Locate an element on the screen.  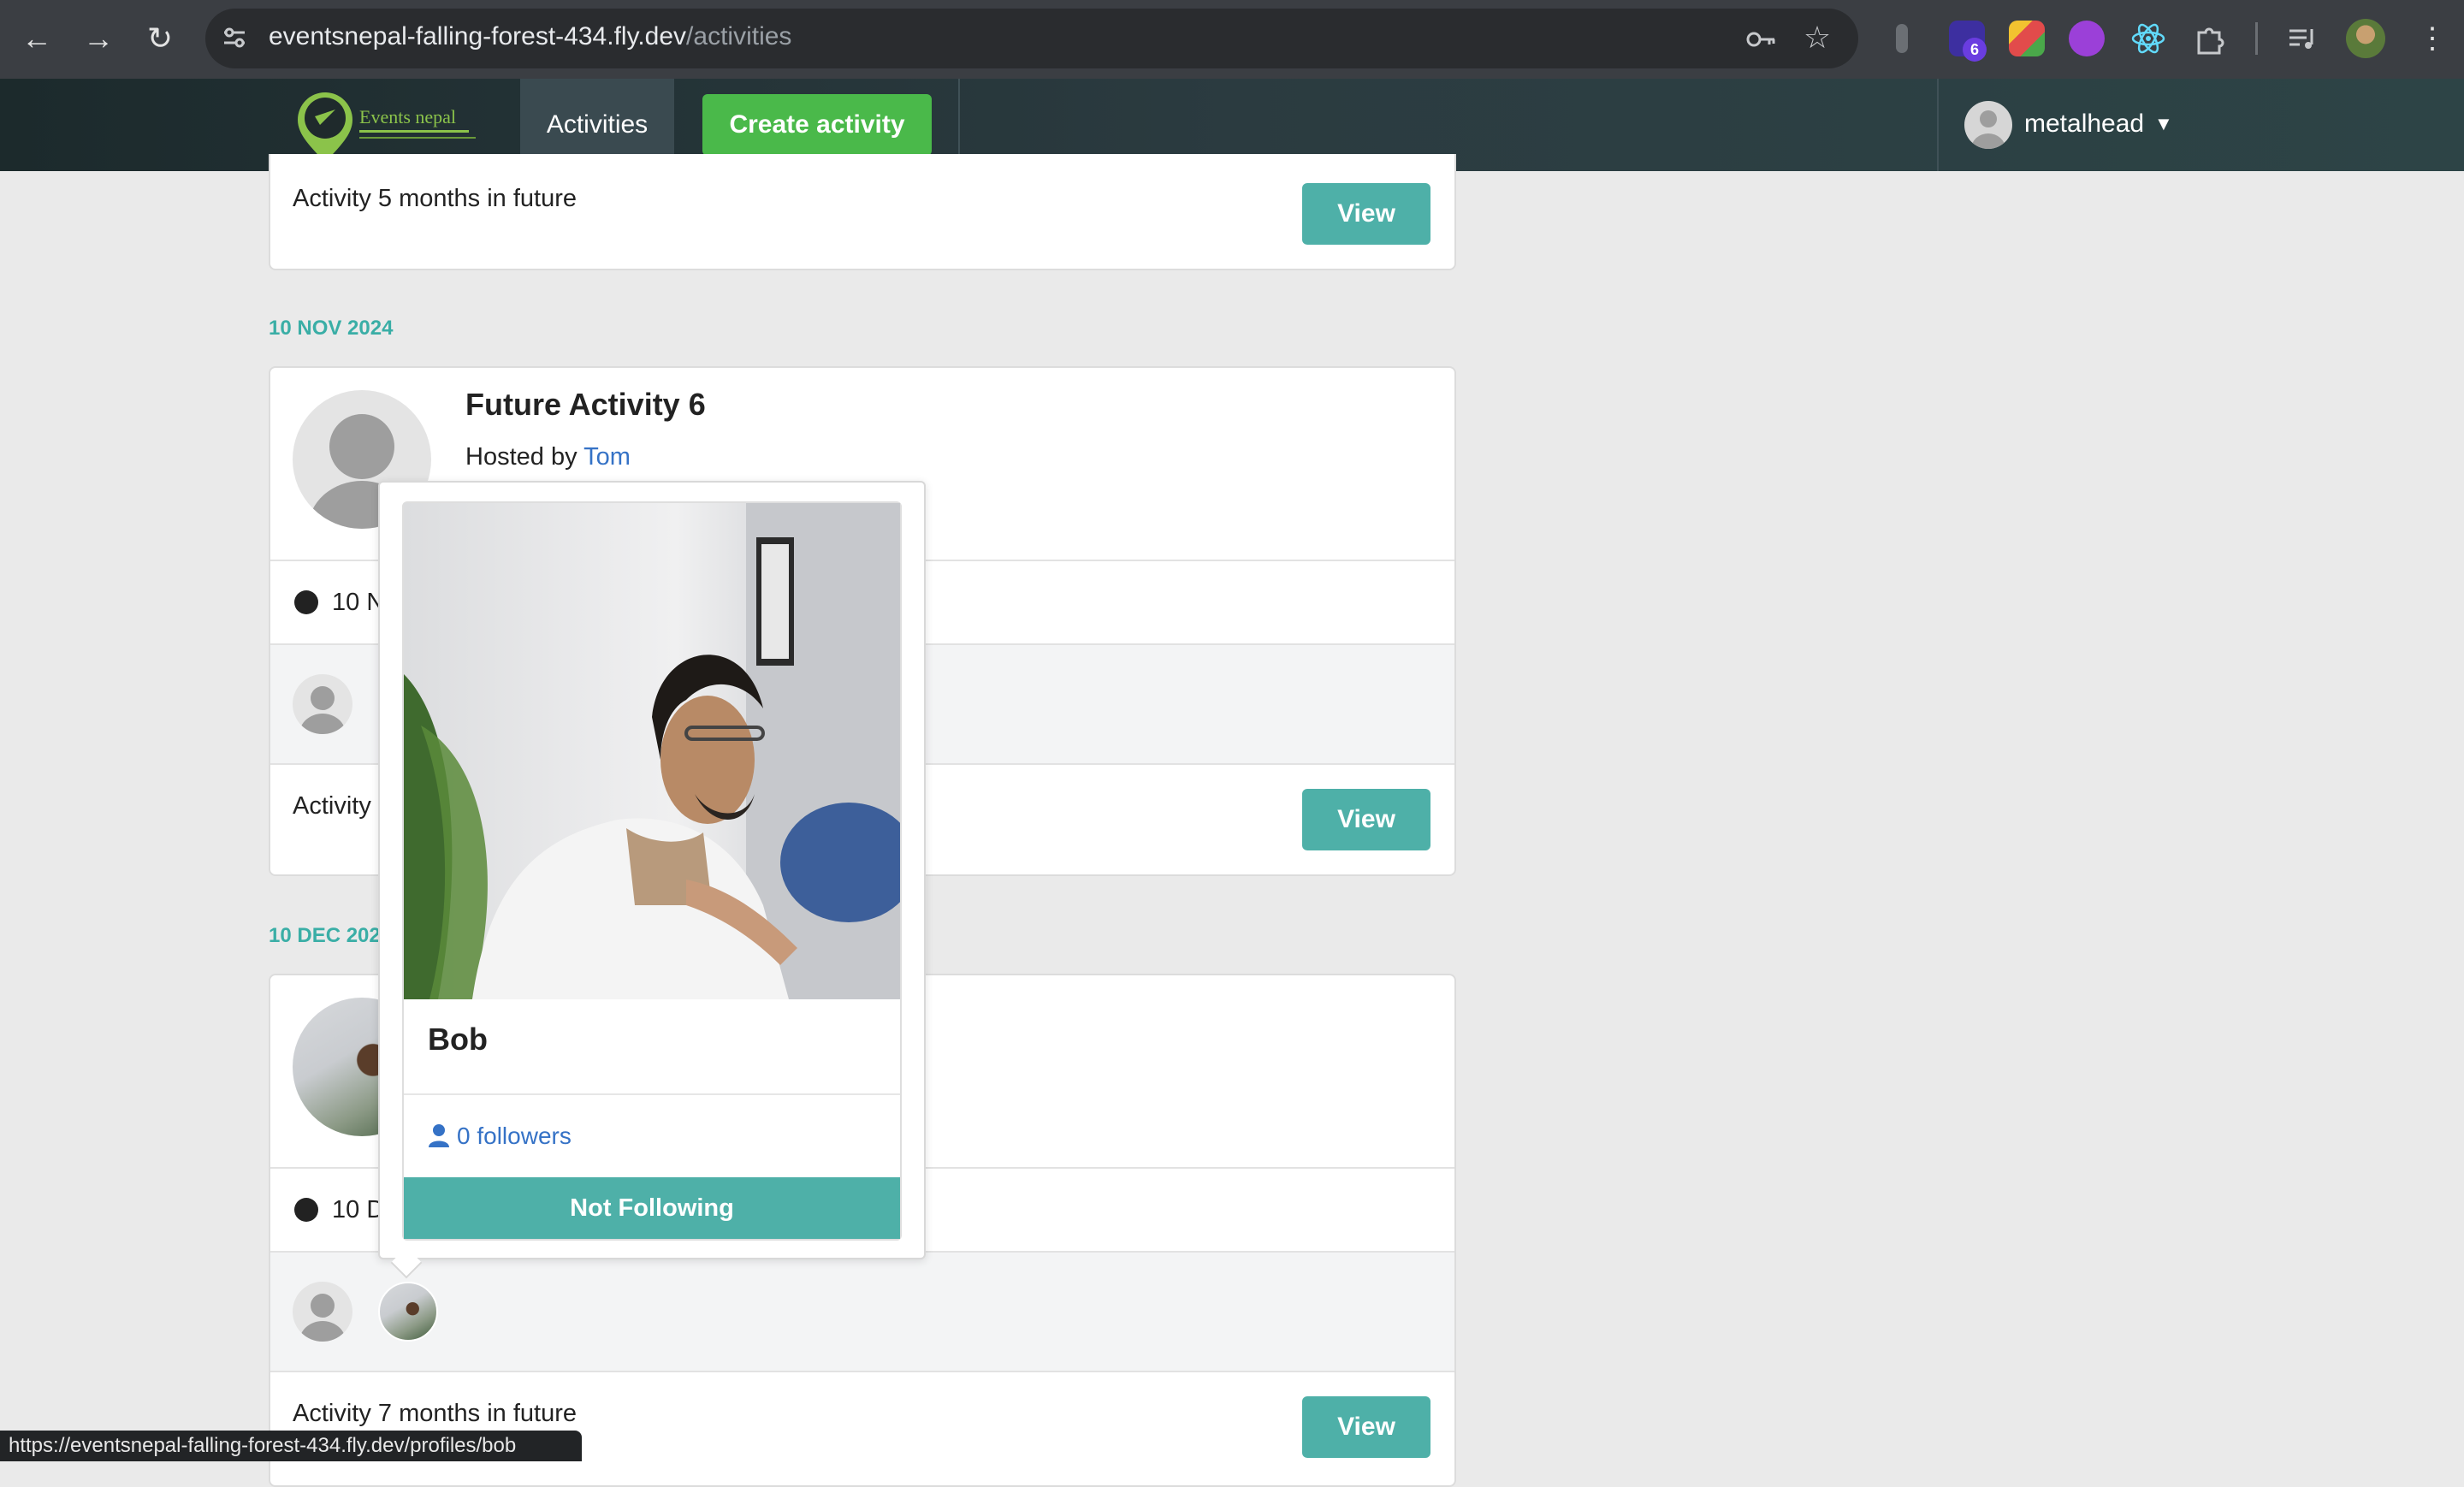
toolbar-separator is located at coordinates (2256, 38).